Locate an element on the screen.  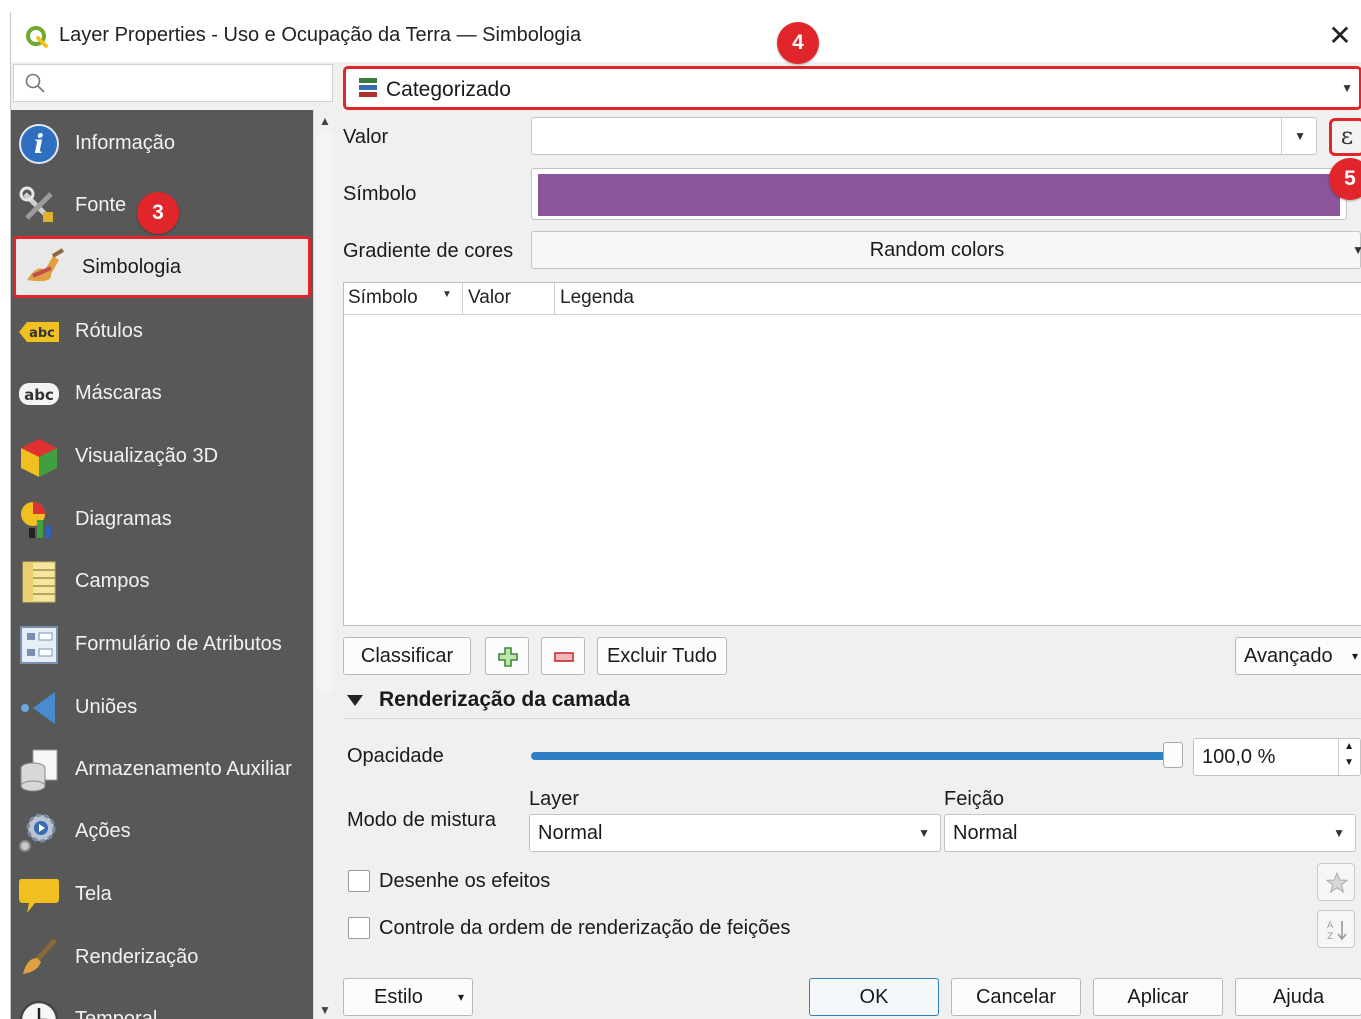
renderer-type-value: Categorizado is located at coordinates (448, 89).